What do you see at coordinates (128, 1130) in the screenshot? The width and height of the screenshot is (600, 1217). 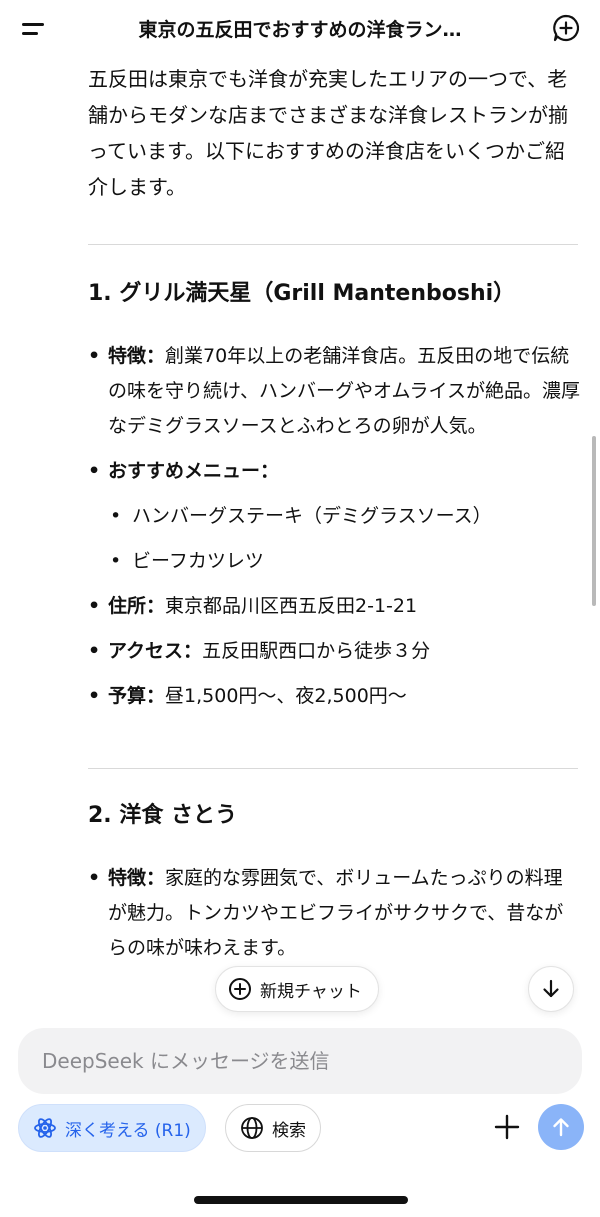 I see `deep-think-label: 深く考える (R1)` at bounding box center [128, 1130].